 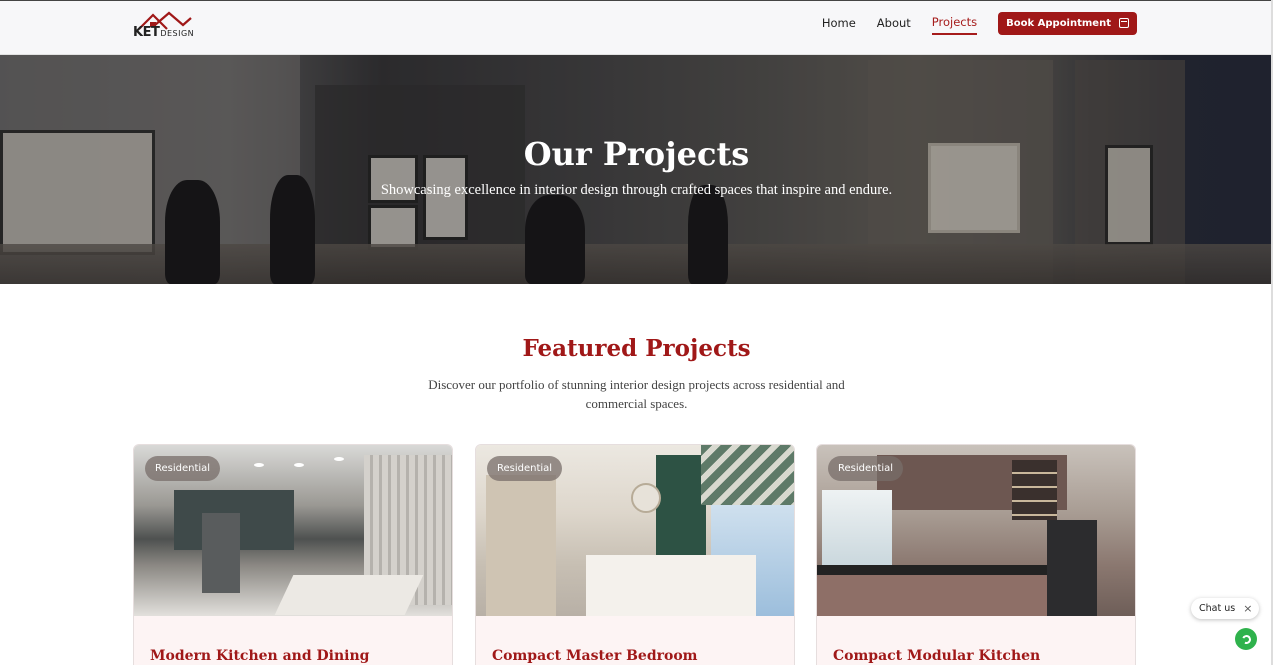 What do you see at coordinates (671, 585) in the screenshot?
I see `image-bed` at bounding box center [671, 585].